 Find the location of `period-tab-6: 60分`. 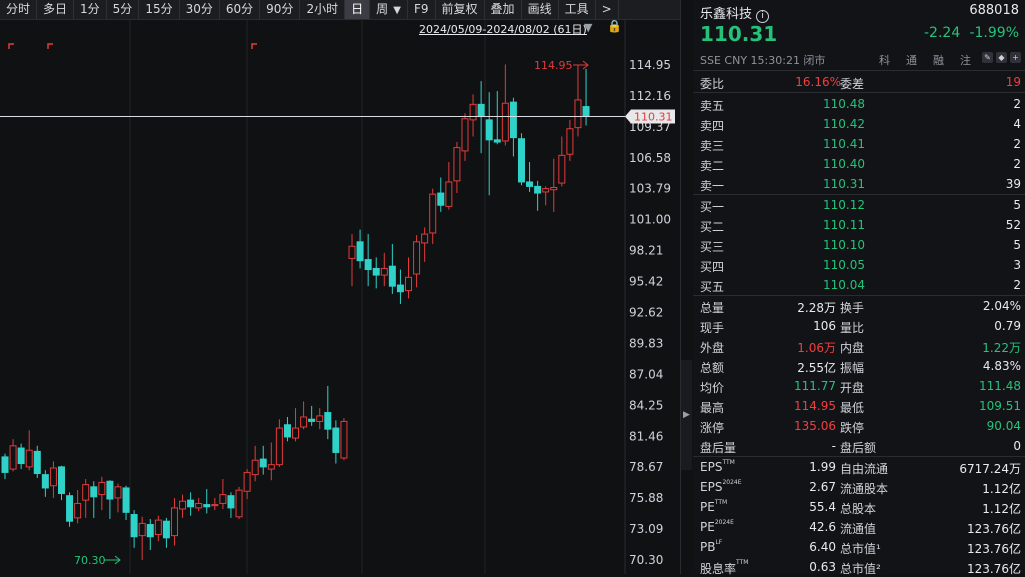

period-tab-6: 60分 is located at coordinates (240, 9).